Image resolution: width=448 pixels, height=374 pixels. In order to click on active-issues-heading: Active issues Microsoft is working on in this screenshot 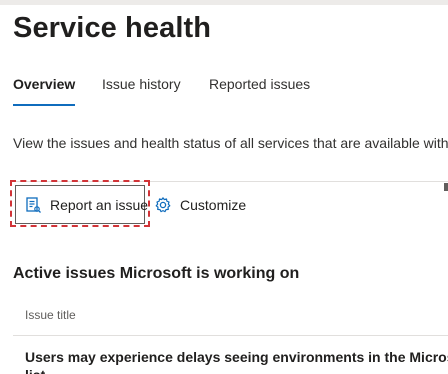, I will do `click(156, 273)`.